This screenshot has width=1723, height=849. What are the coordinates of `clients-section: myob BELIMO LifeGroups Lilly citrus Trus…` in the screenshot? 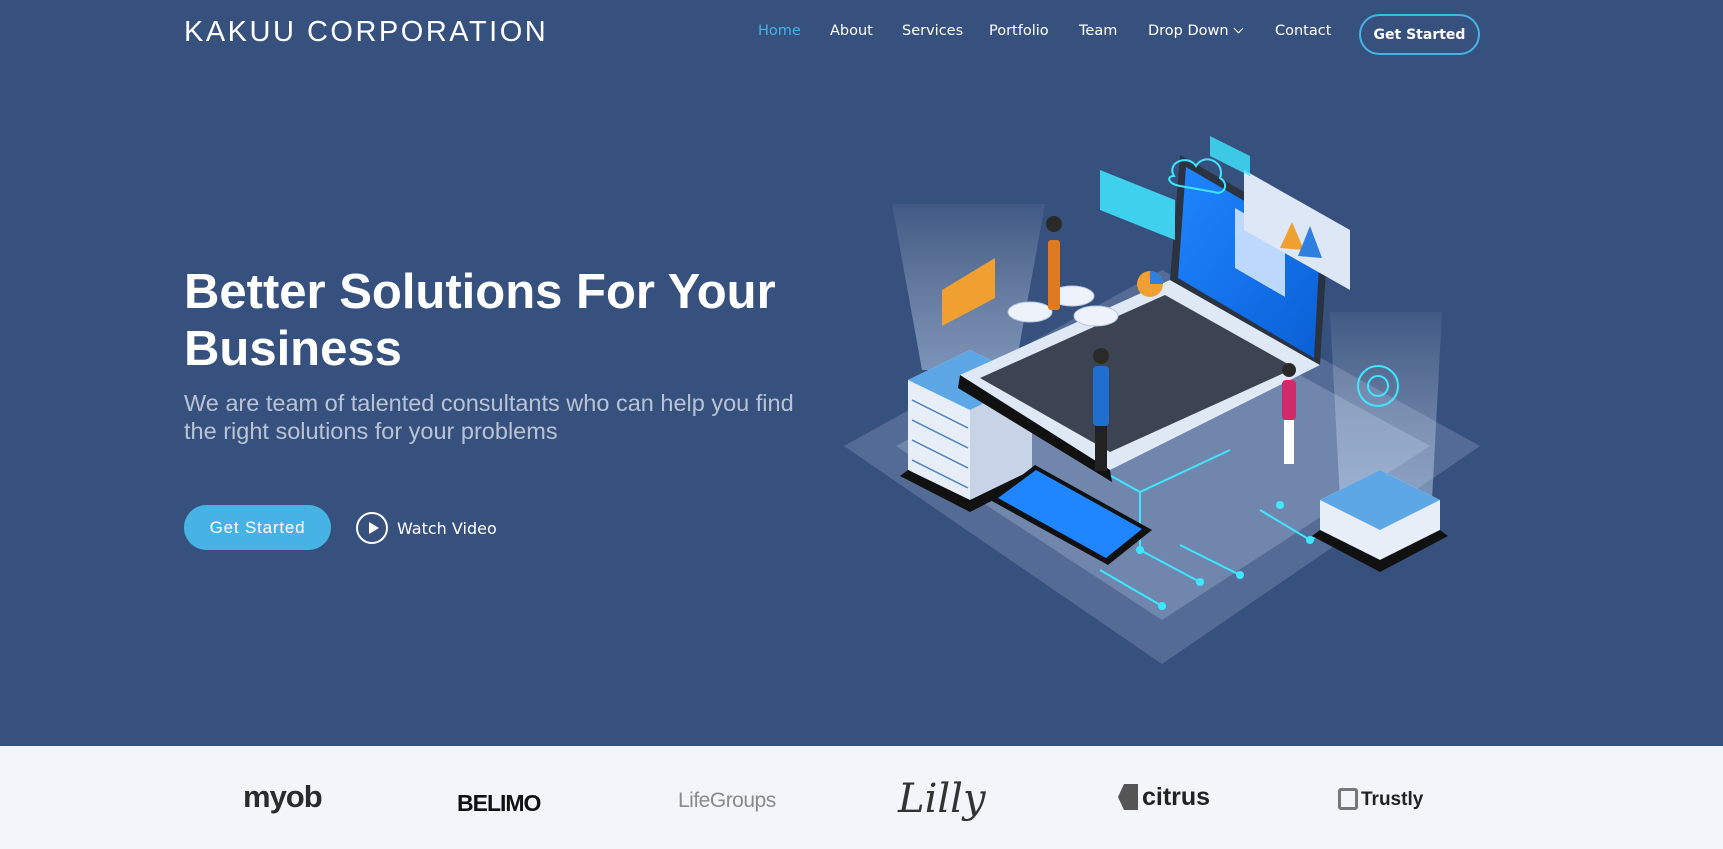 It's located at (861, 797).